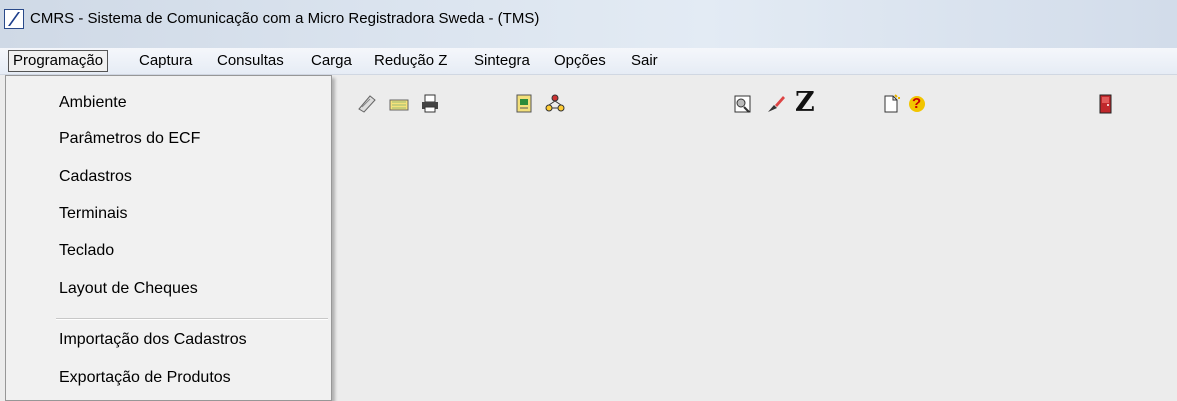  I want to click on printer-icon, so click(430, 104).